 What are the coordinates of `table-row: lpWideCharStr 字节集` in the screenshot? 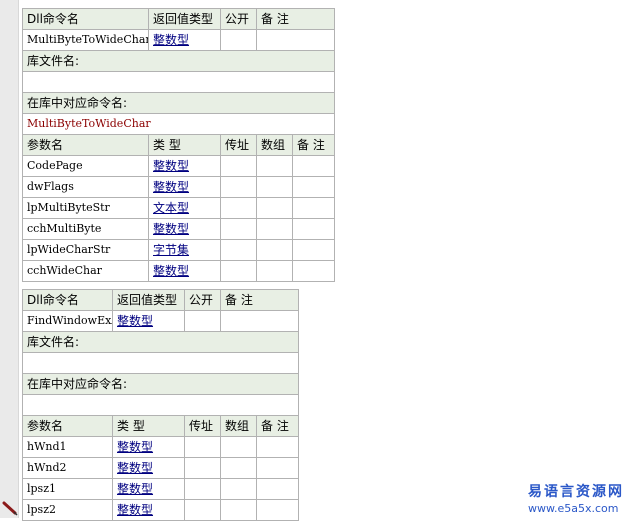 It's located at (179, 250).